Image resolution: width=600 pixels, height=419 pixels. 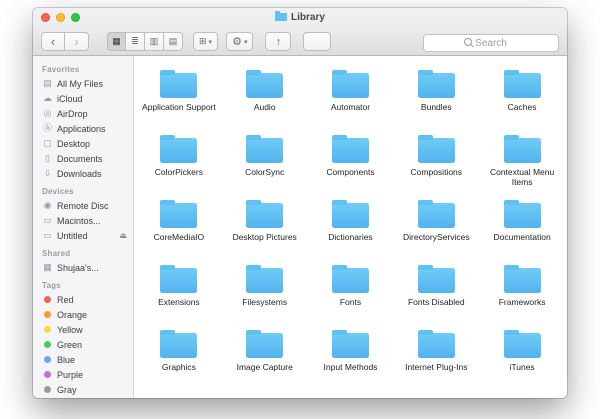 I want to click on folder-label: Dictionaries, so click(x=350, y=237).